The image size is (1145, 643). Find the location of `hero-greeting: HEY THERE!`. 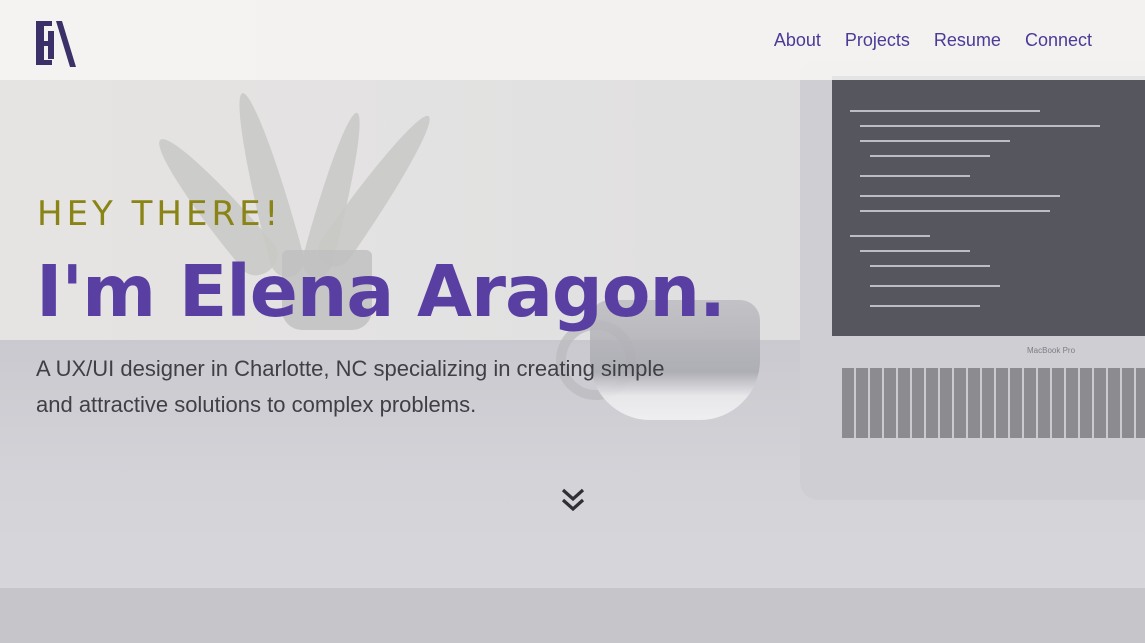

hero-greeting: HEY THERE! is located at coordinates (160, 214).